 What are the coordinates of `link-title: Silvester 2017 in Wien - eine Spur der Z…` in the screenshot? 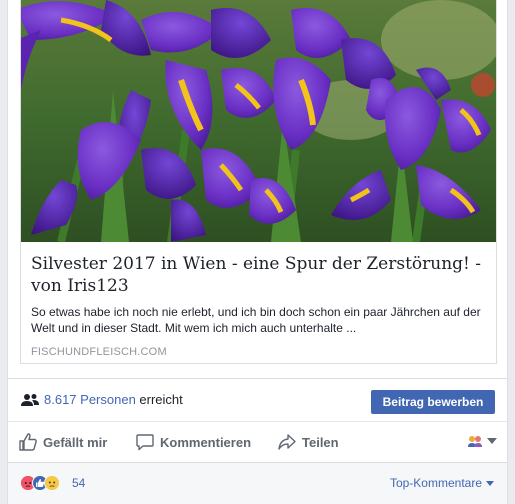 It's located at (261, 275).